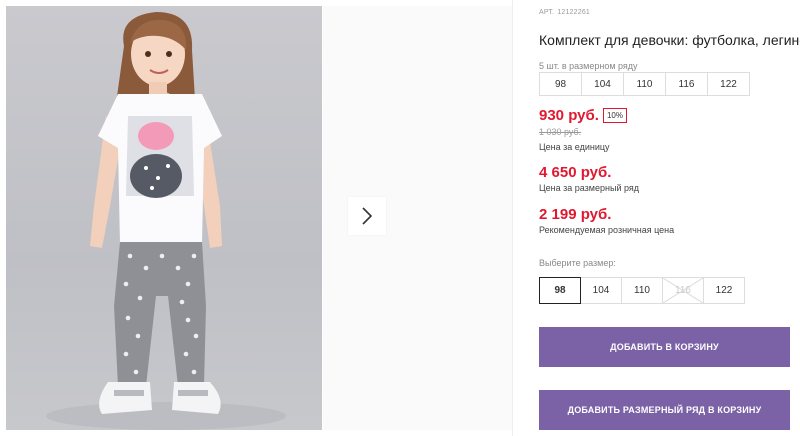 The width and height of the screenshot is (800, 436). I want to click on size-row-cell: 116, so click(686, 84).